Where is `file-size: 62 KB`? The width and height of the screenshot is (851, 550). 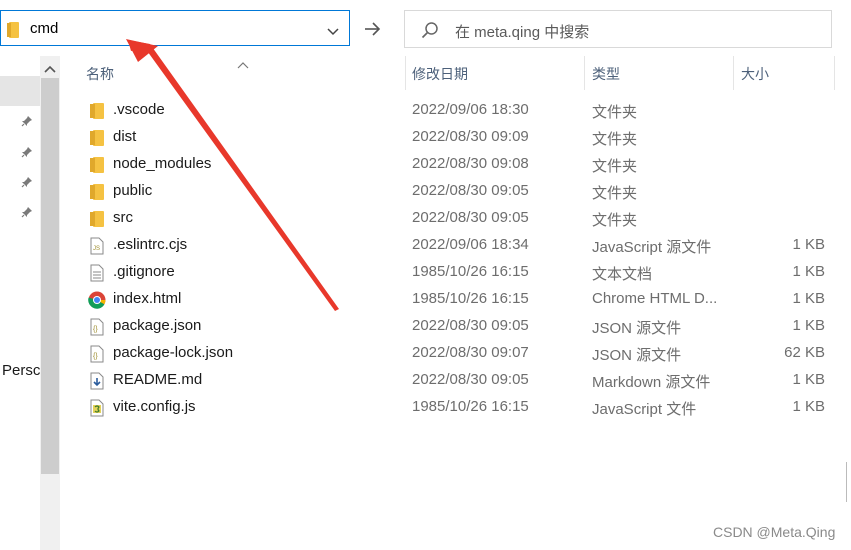 file-size: 62 KB is located at coordinates (804, 352).